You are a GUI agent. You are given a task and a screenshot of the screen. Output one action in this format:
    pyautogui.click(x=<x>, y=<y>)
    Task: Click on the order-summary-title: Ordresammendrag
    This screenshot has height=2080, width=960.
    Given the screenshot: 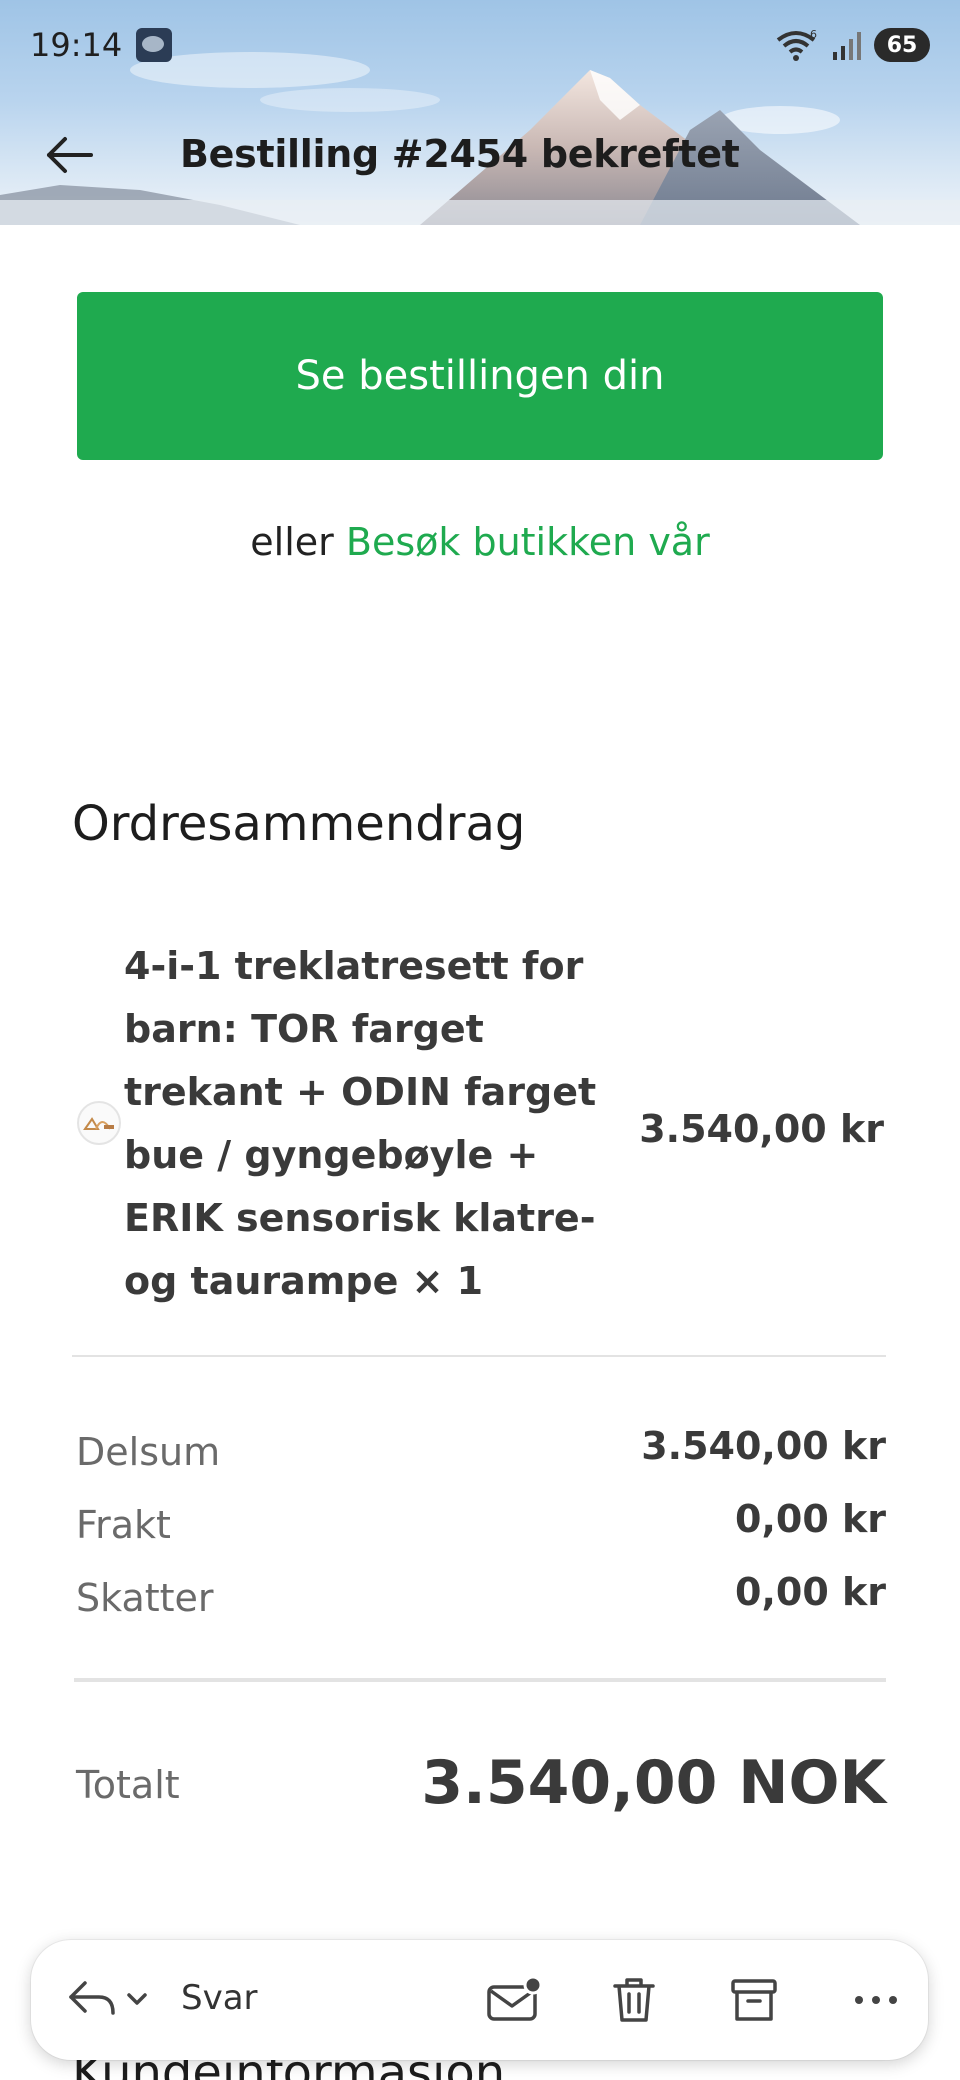 What is the action you would take?
    pyautogui.click(x=299, y=824)
    